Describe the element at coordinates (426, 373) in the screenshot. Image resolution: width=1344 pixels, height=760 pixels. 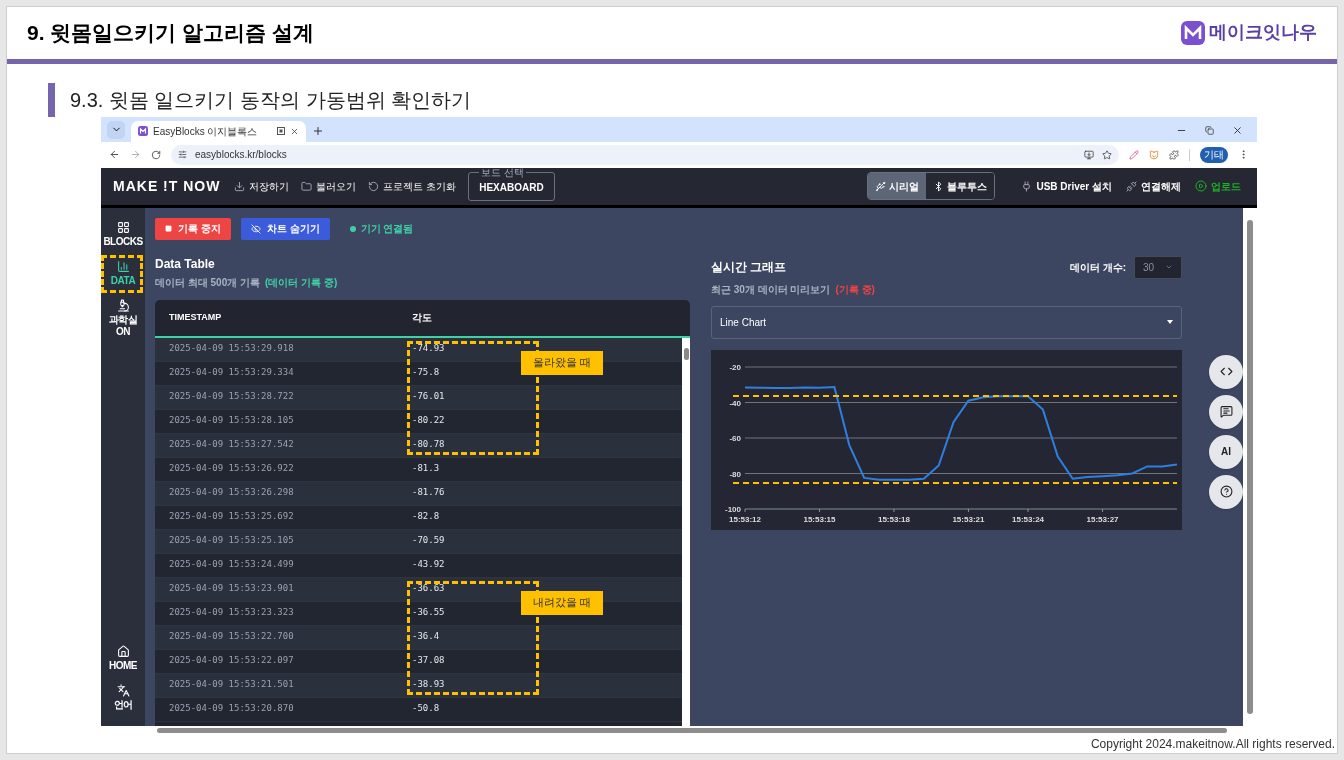
I see `table-cell: -75.8` at that location.